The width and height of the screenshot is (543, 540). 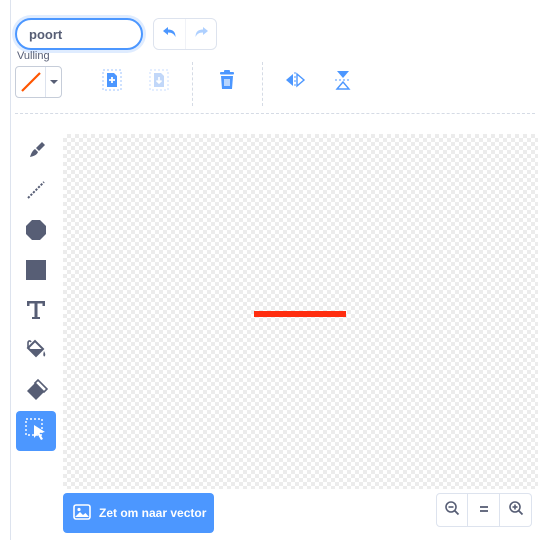 I want to click on tool-line, so click(x=36, y=192).